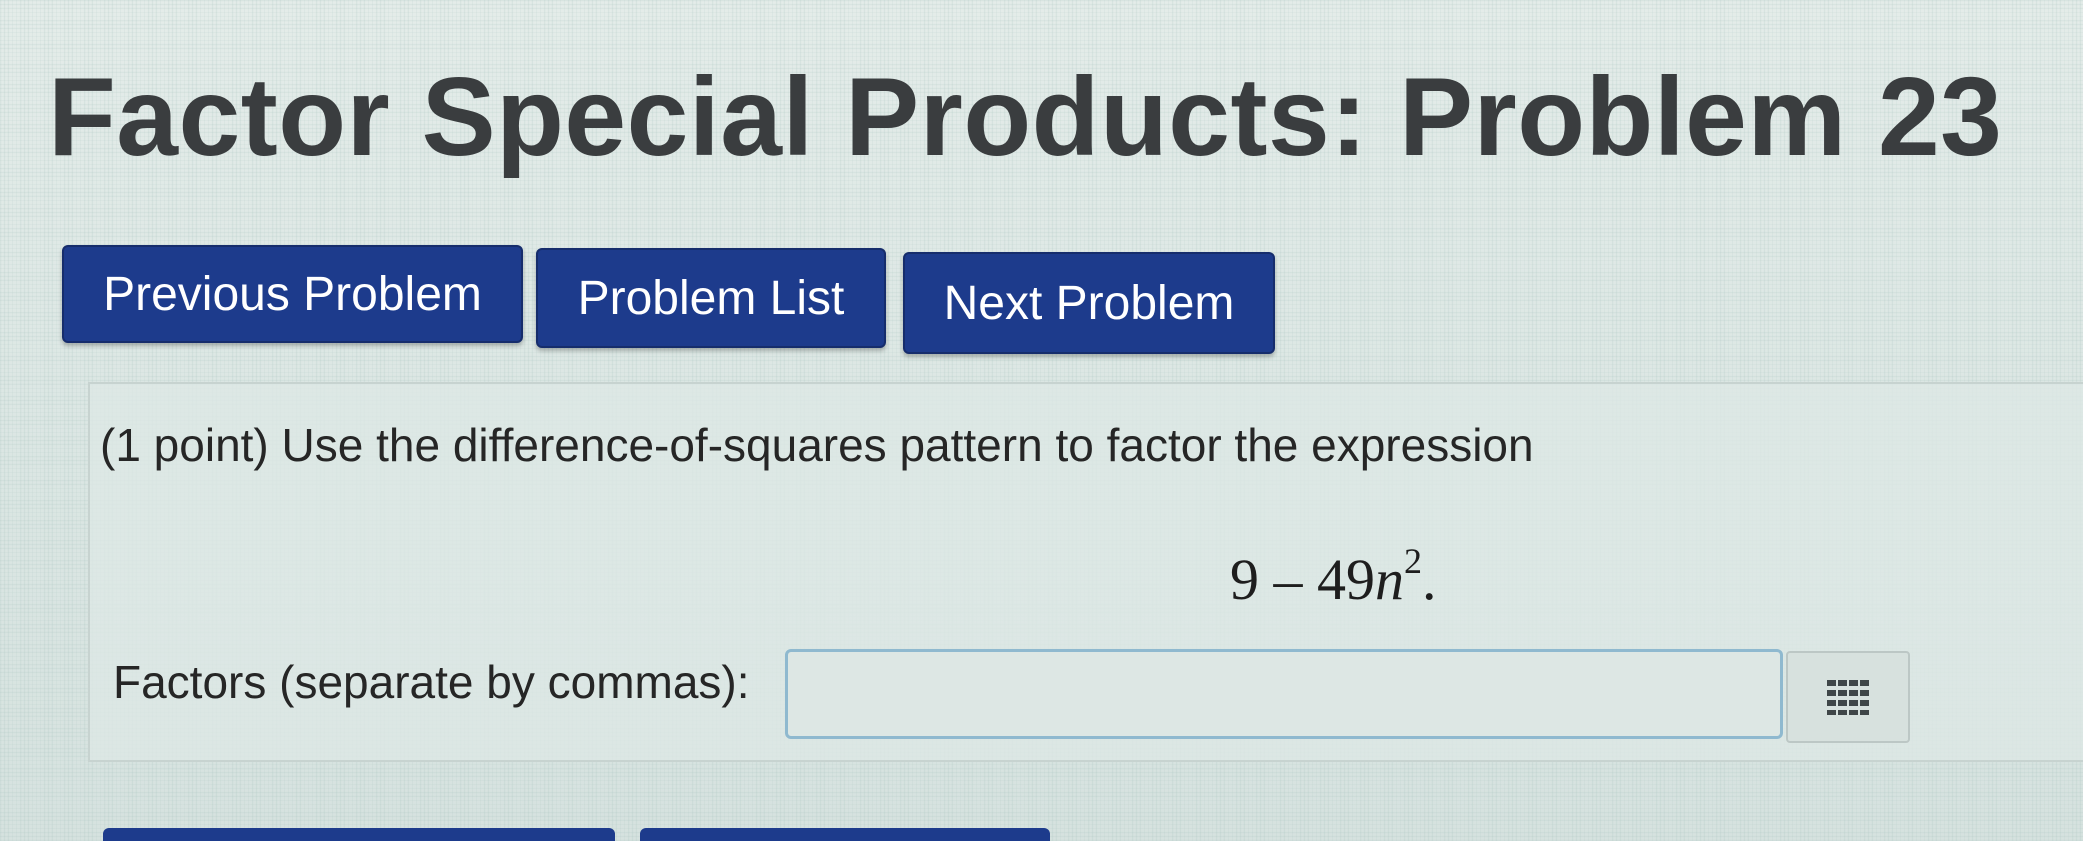 The width and height of the screenshot is (2083, 841). What do you see at coordinates (711, 298) in the screenshot?
I see `problem-list-button: Problem List` at bounding box center [711, 298].